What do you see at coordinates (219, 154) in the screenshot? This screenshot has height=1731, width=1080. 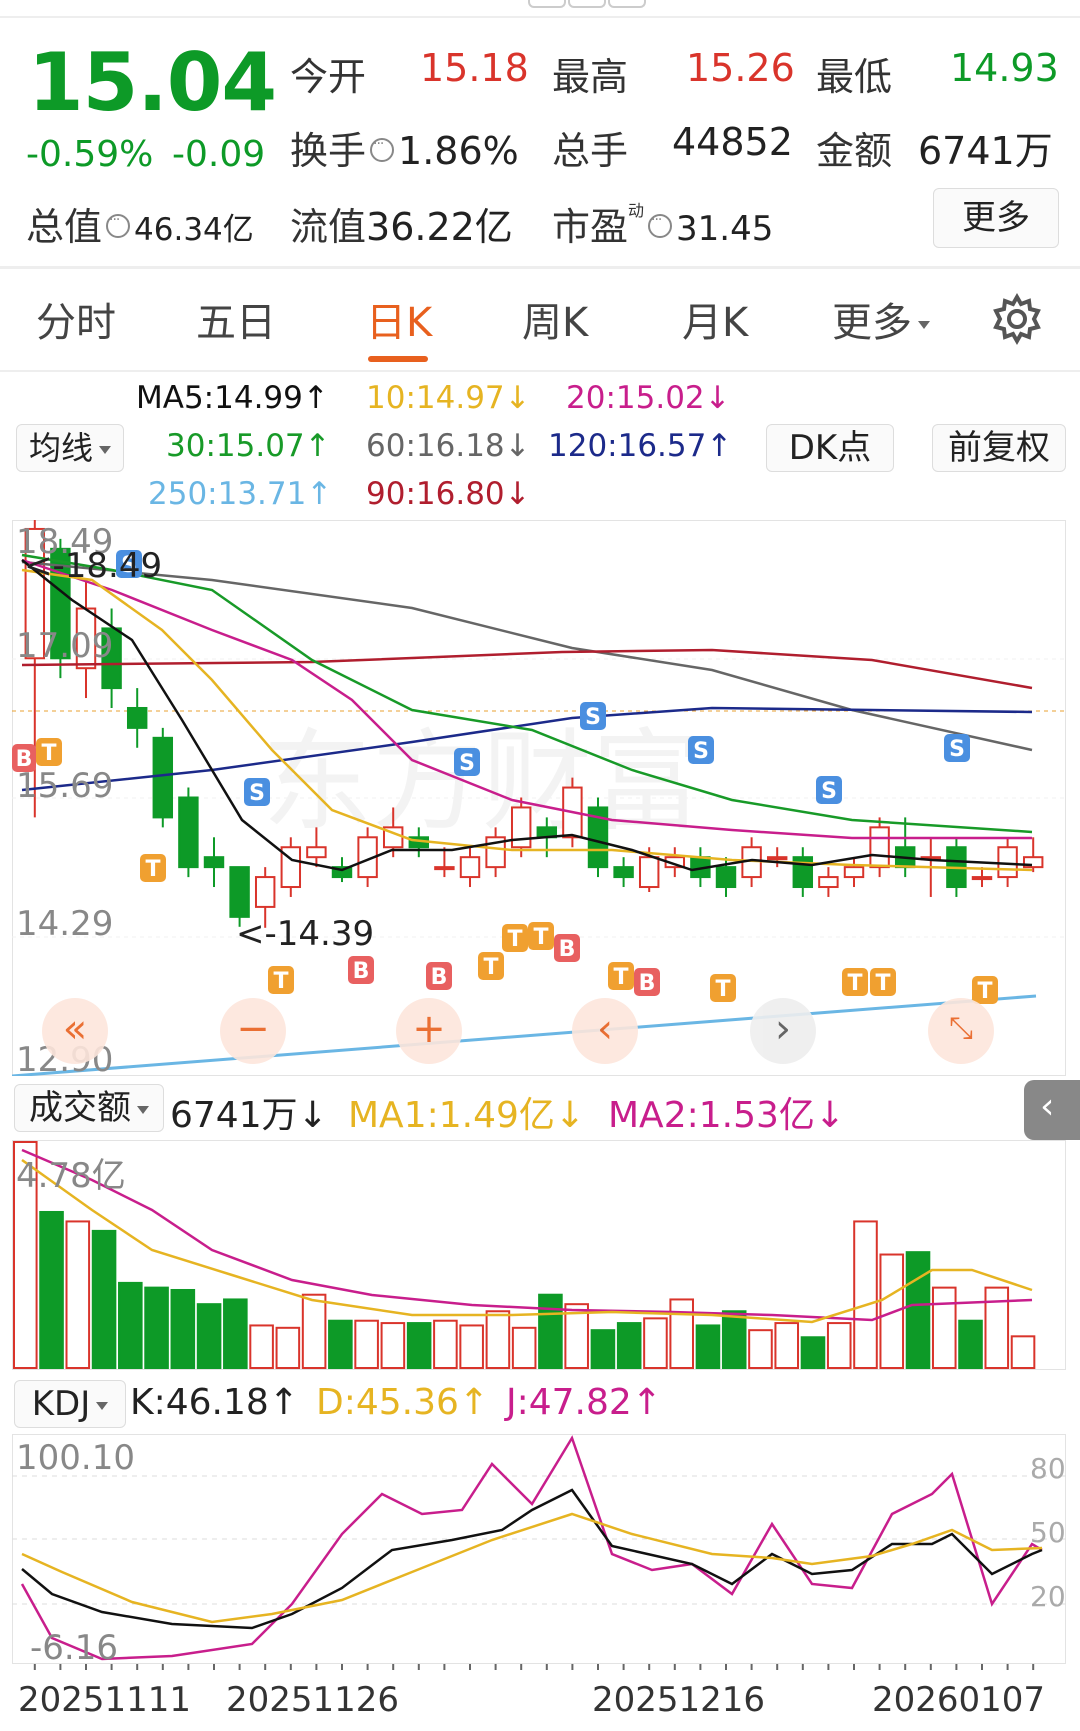 I see `change-value: -0.09` at bounding box center [219, 154].